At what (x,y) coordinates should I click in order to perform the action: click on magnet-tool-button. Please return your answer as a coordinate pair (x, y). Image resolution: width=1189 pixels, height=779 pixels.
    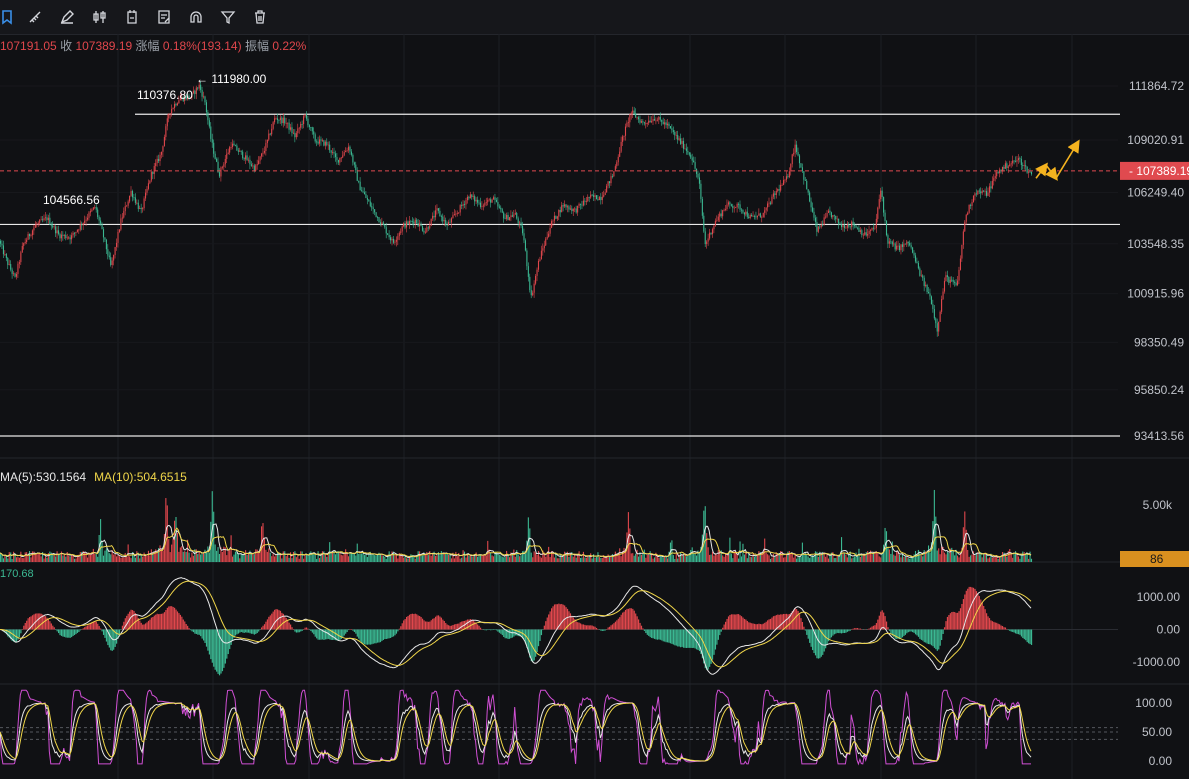
    Looking at the image, I should click on (196, 17).